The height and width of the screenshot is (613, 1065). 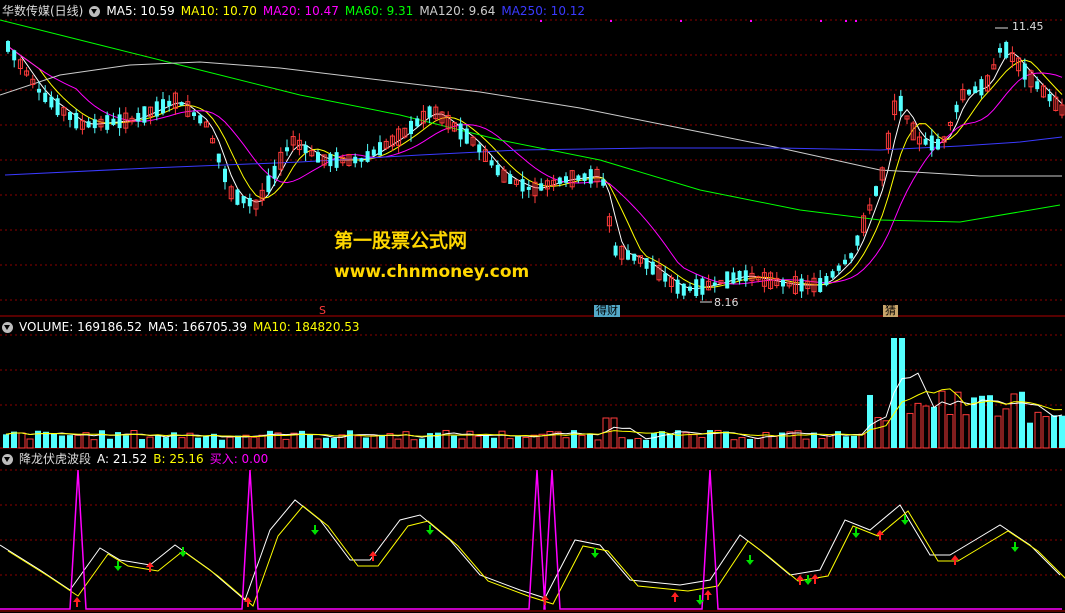 I want to click on indicator-b-label: B: 25.16, so click(x=178, y=459).